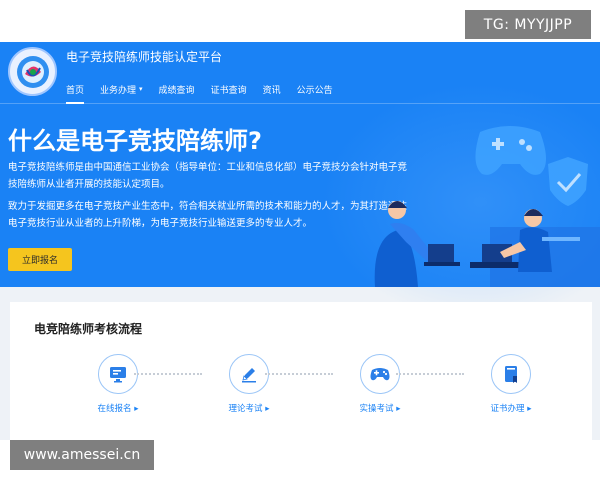 The width and height of the screenshot is (600, 480). I want to click on nav-business: 业务办理 ▾, so click(121, 89).